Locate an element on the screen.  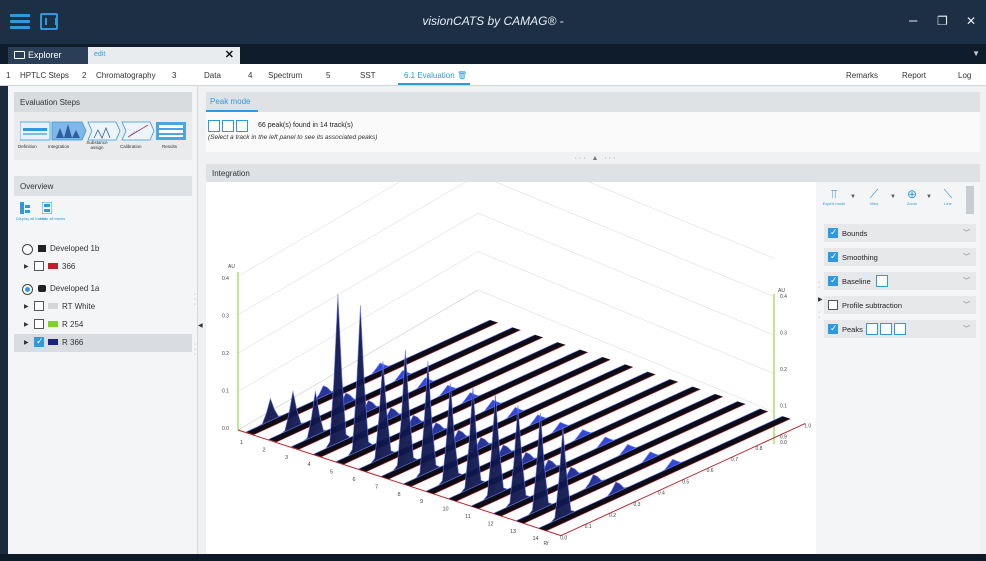
tab-explorer: Explorer is located at coordinates (48, 55).